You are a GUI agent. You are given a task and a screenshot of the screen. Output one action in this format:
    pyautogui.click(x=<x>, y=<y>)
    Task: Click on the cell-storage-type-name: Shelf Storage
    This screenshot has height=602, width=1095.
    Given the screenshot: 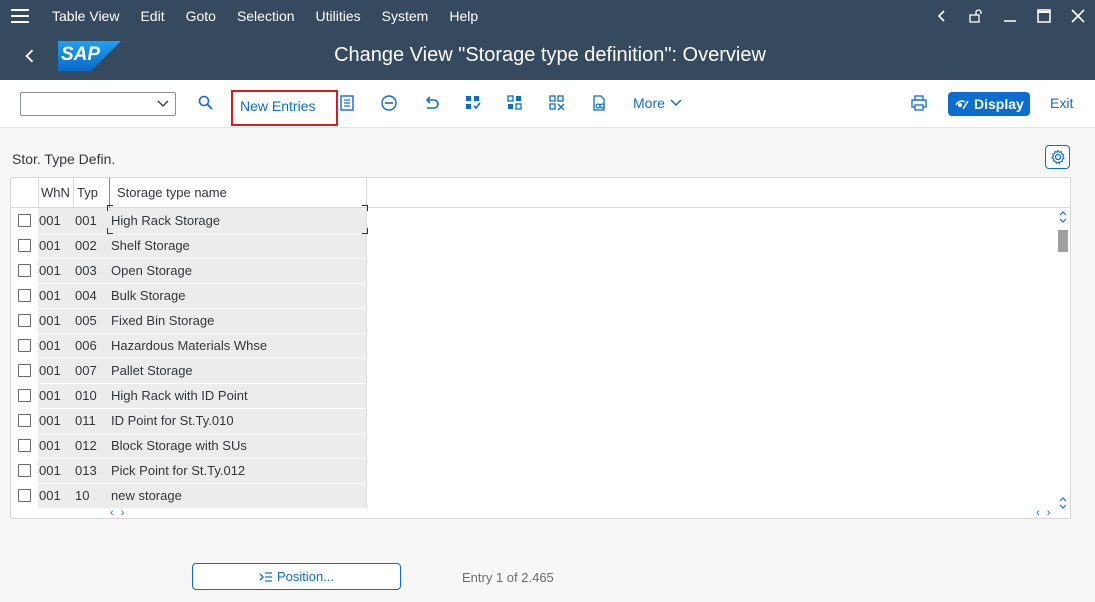 What is the action you would take?
    pyautogui.click(x=150, y=245)
    